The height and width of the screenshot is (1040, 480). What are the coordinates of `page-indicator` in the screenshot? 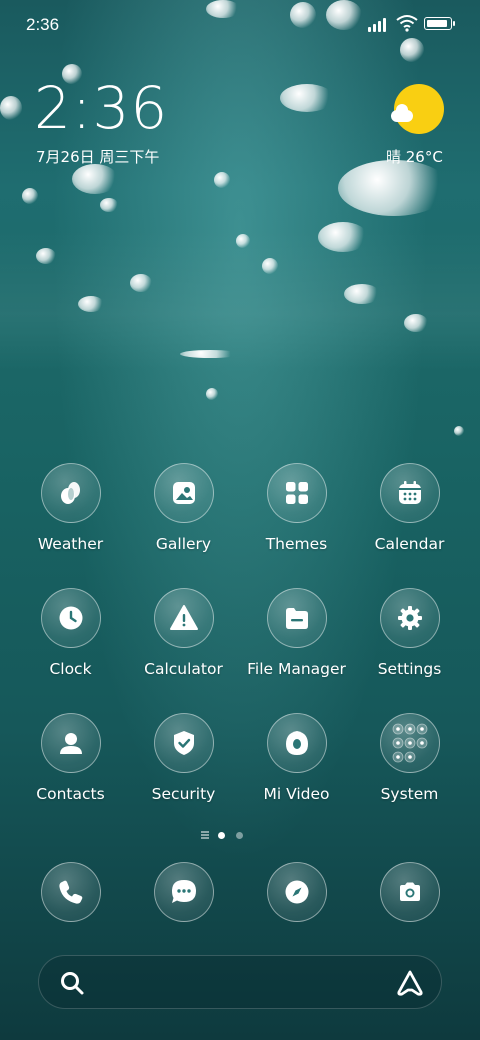 It's located at (240, 836).